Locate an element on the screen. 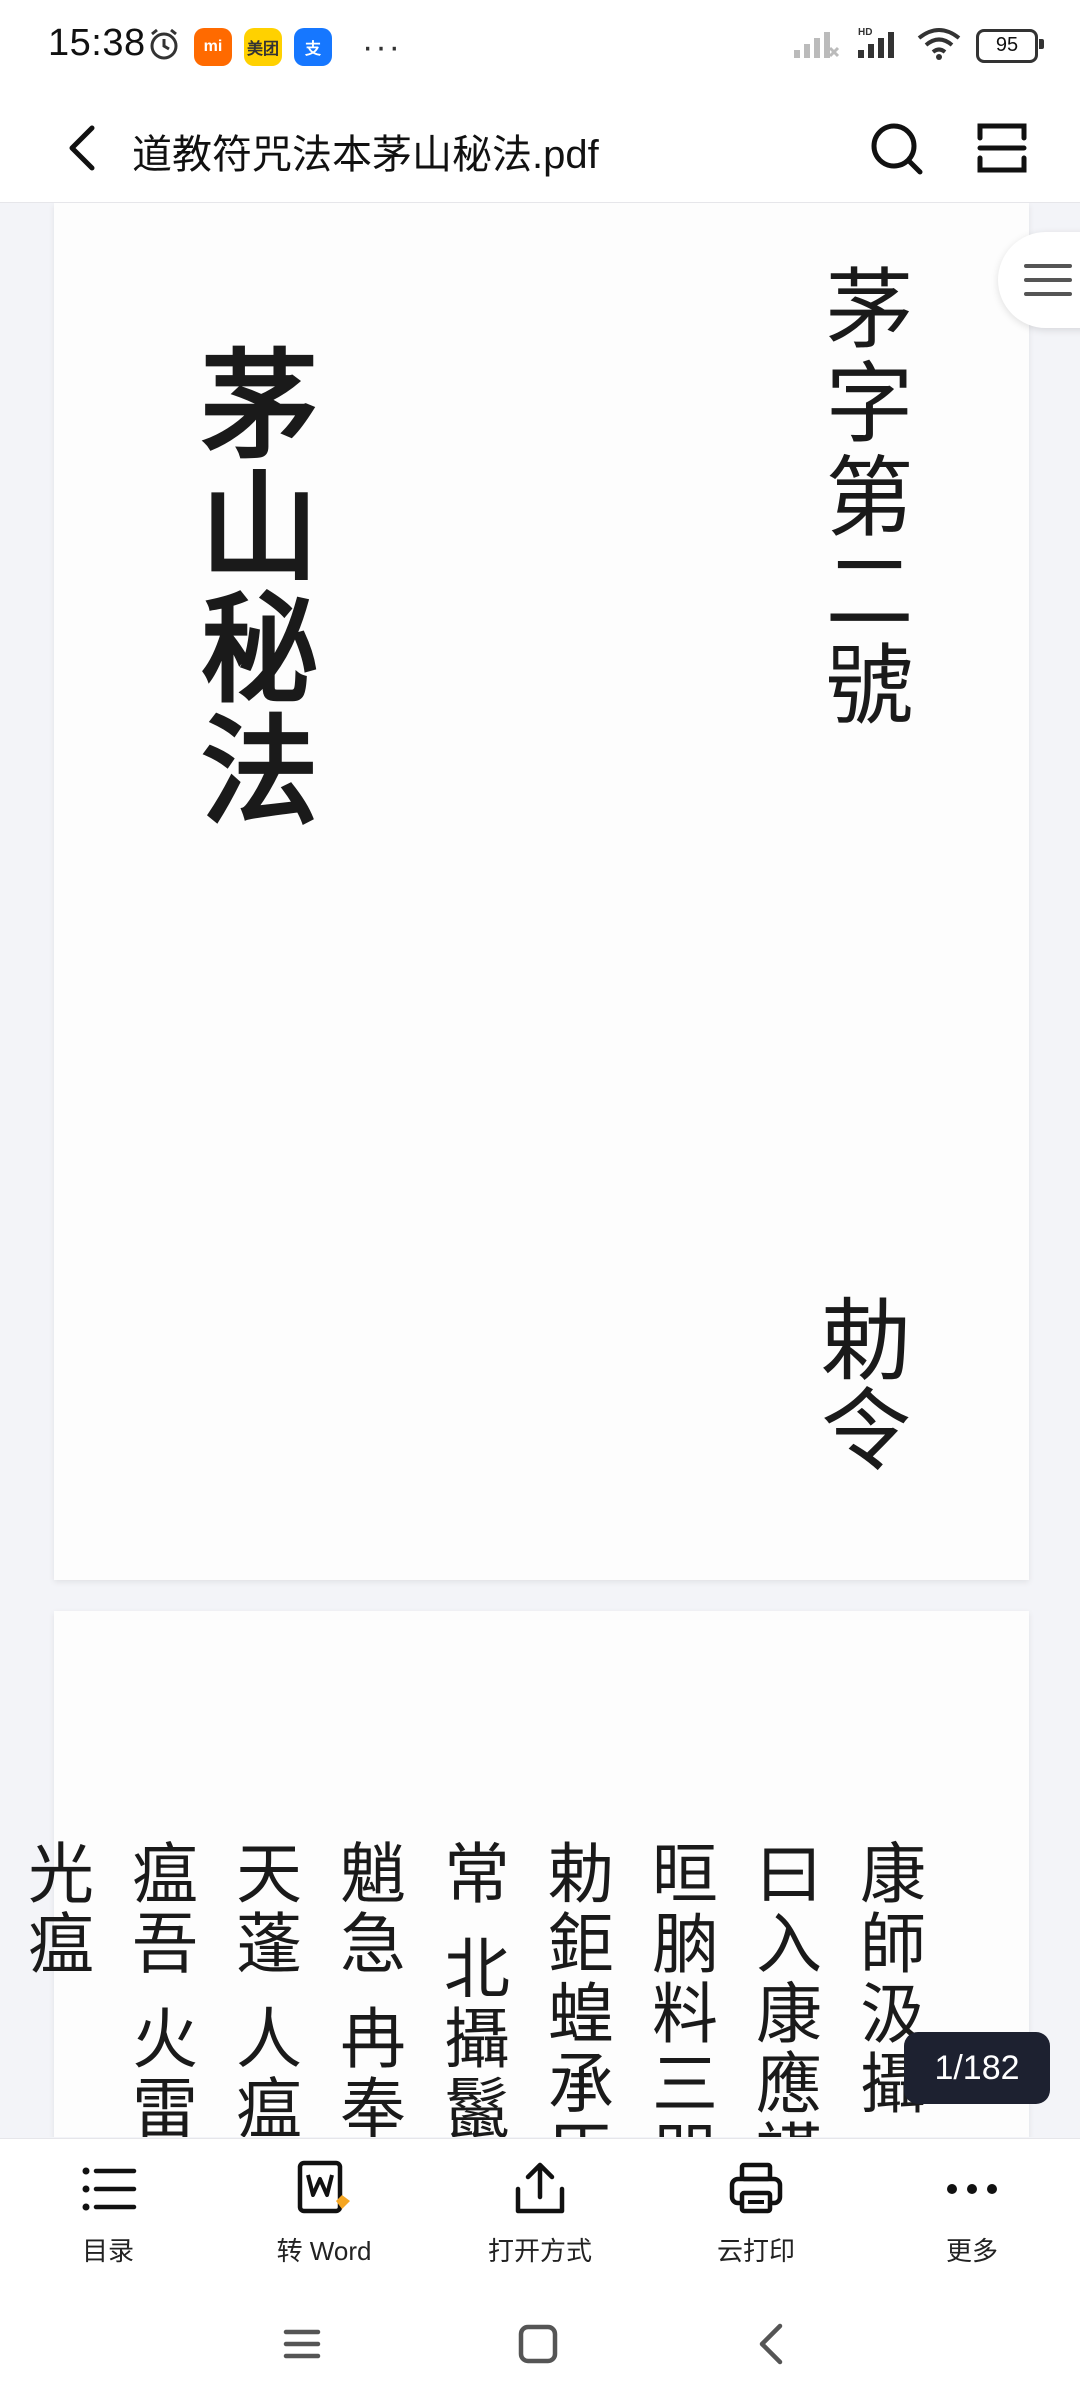 This screenshot has width=1080, height=2400. more-dots-icon is located at coordinates (972, 2189).